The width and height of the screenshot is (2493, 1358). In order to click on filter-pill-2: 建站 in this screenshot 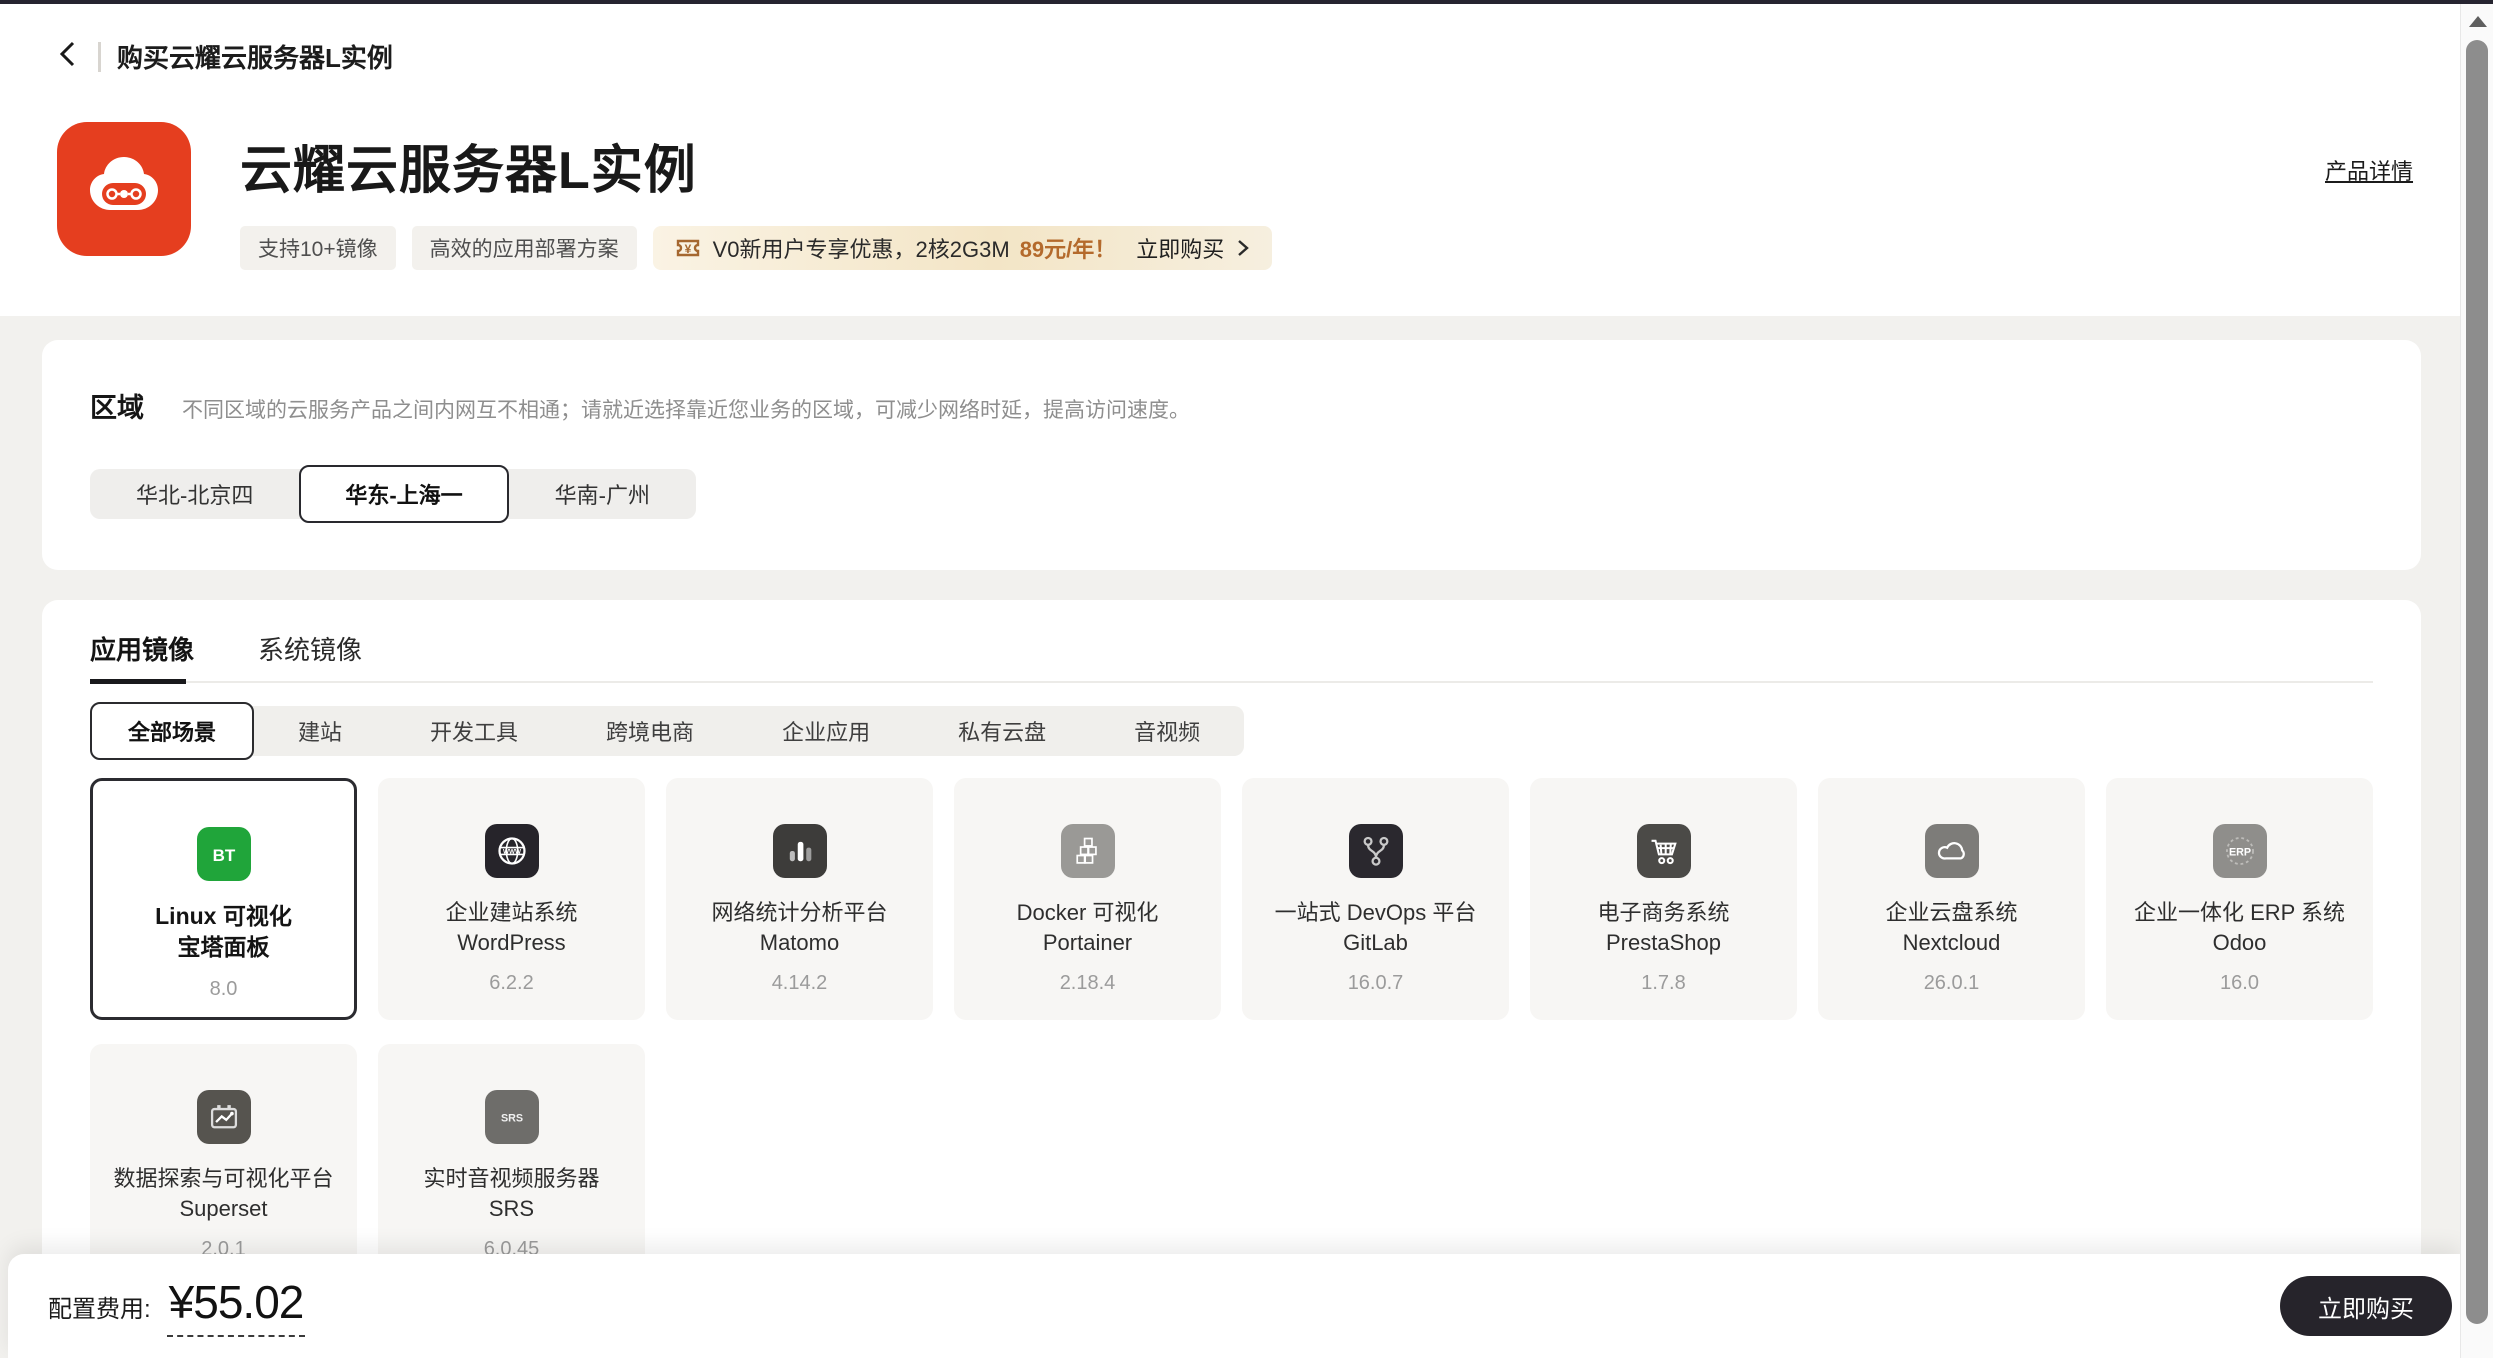, I will do `click(320, 731)`.